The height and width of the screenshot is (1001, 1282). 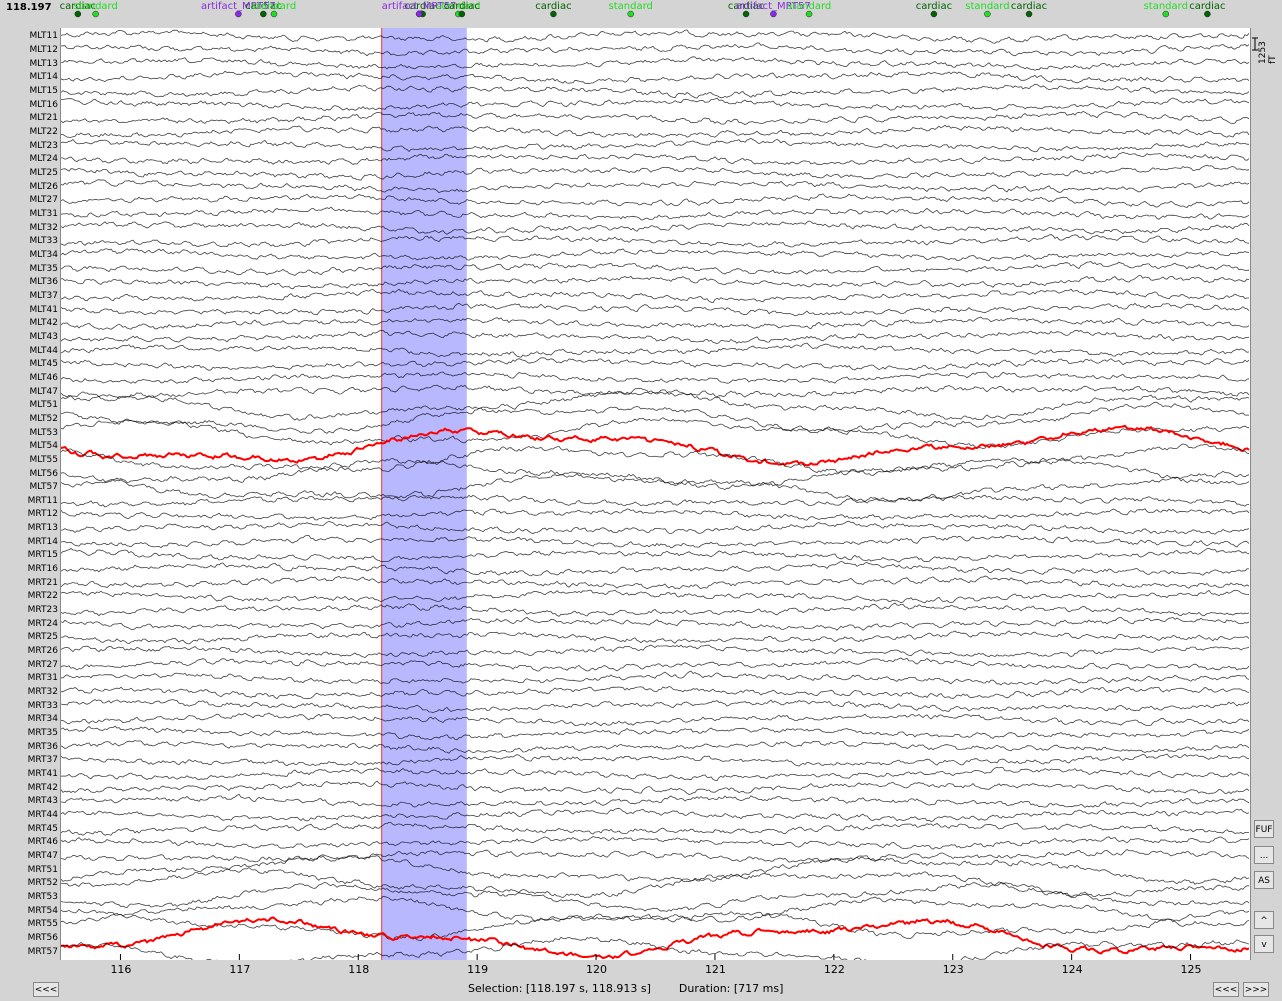 I want to click on trace-mrt43, so click(x=655, y=800).